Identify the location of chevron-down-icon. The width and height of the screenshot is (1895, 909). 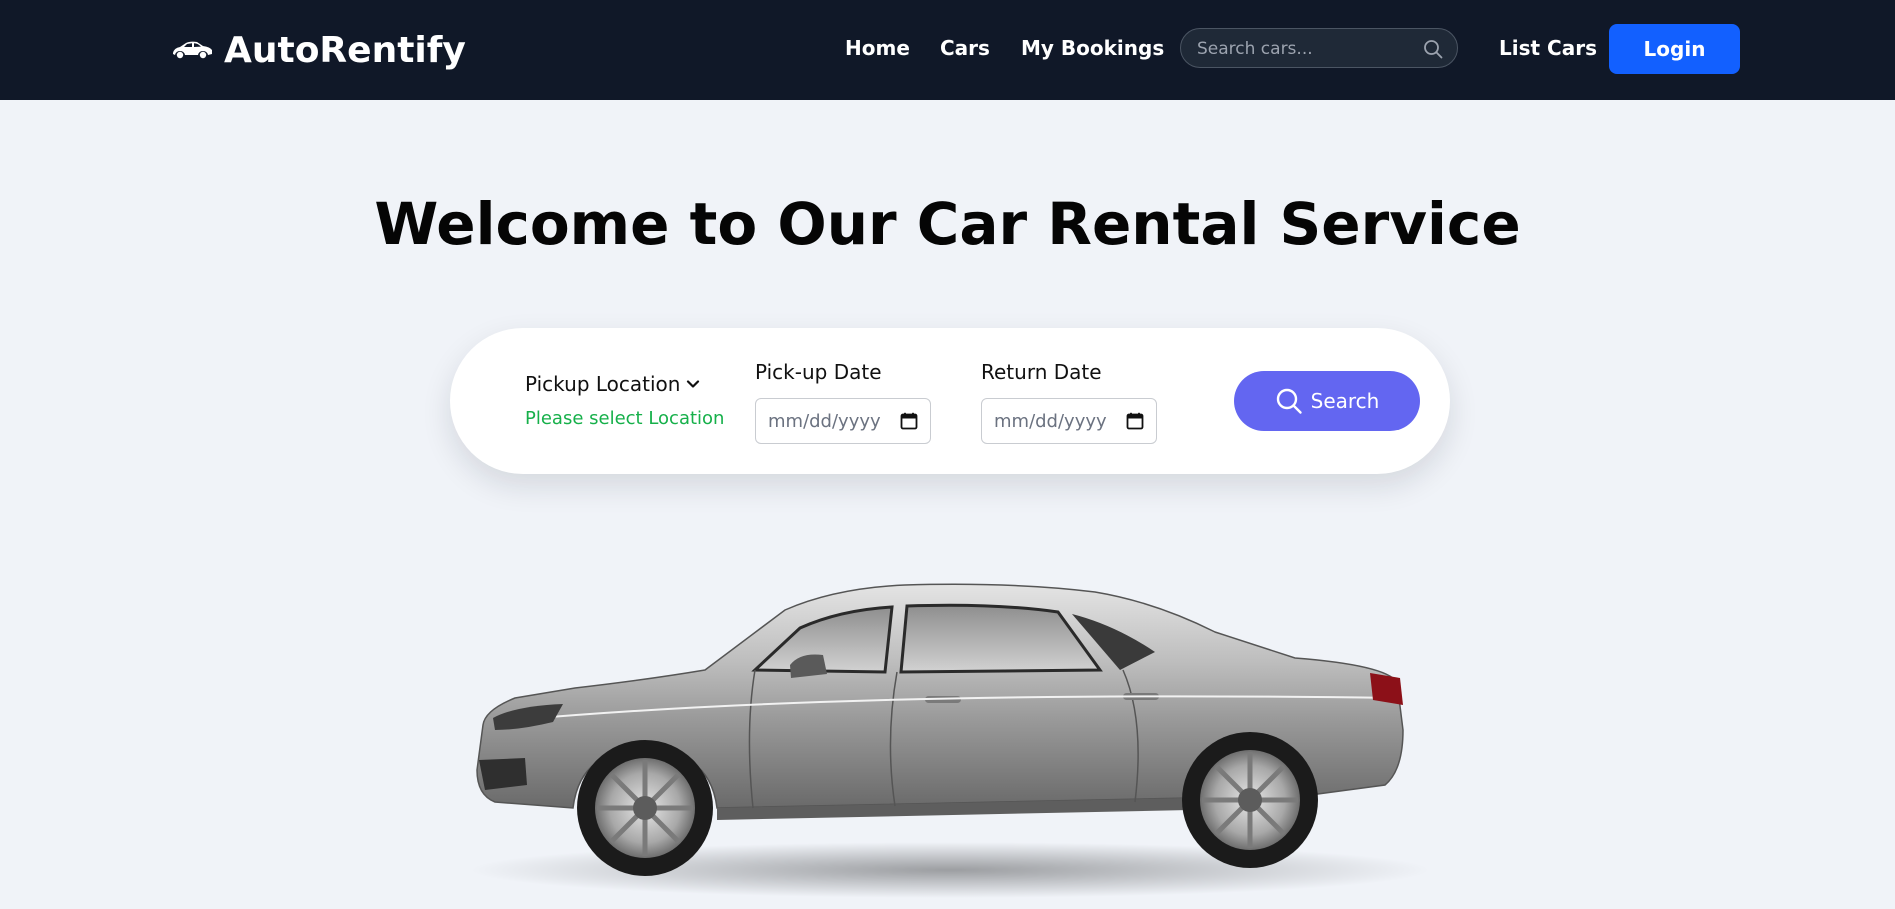
(693, 384).